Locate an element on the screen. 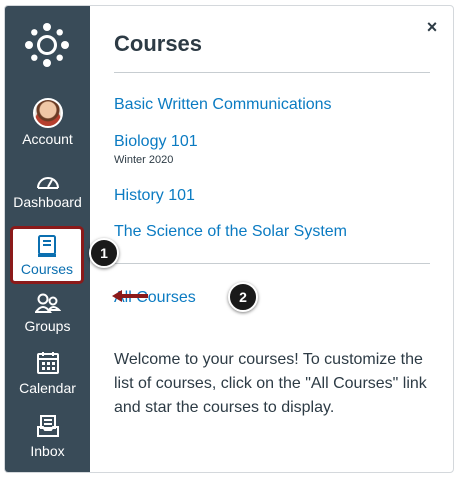 This screenshot has height=477, width=458. course-link-science-solar-system: The Science of the Solar System is located at coordinates (230, 232).